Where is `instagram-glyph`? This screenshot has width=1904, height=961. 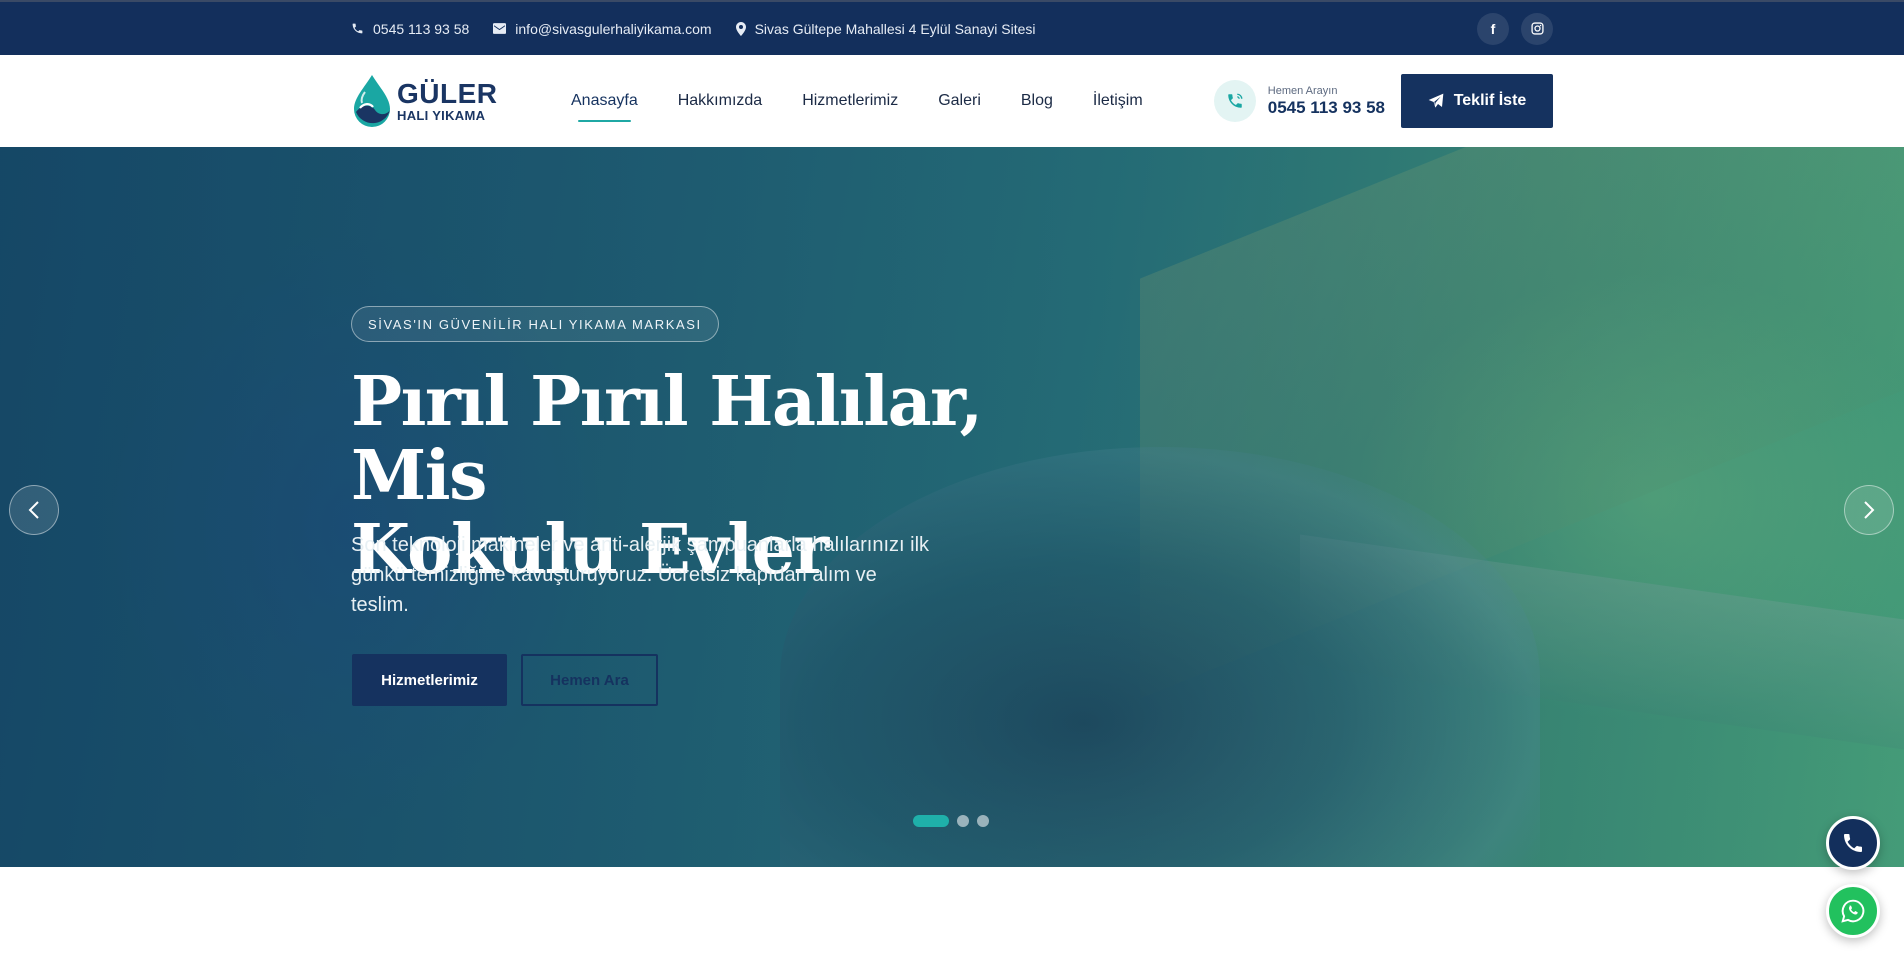 instagram-glyph is located at coordinates (1537, 28).